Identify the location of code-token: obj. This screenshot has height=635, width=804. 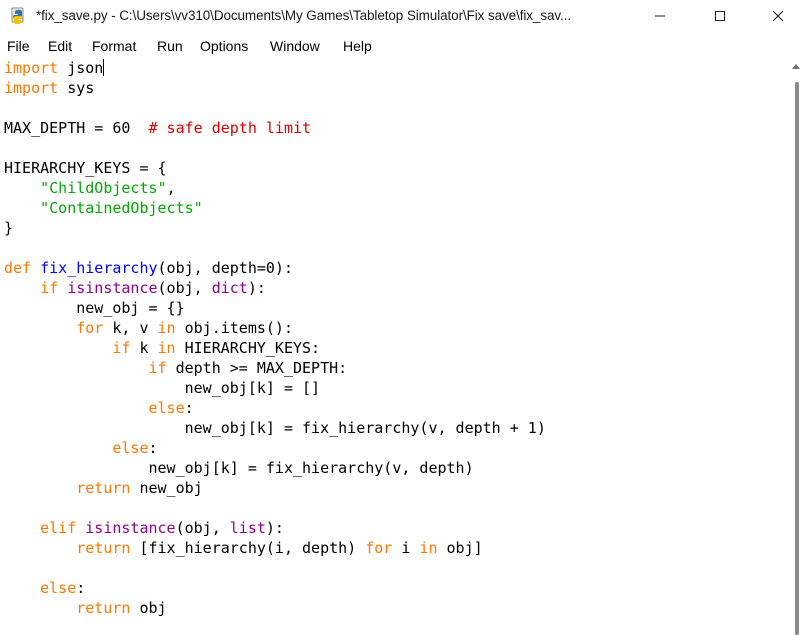
(148, 608).